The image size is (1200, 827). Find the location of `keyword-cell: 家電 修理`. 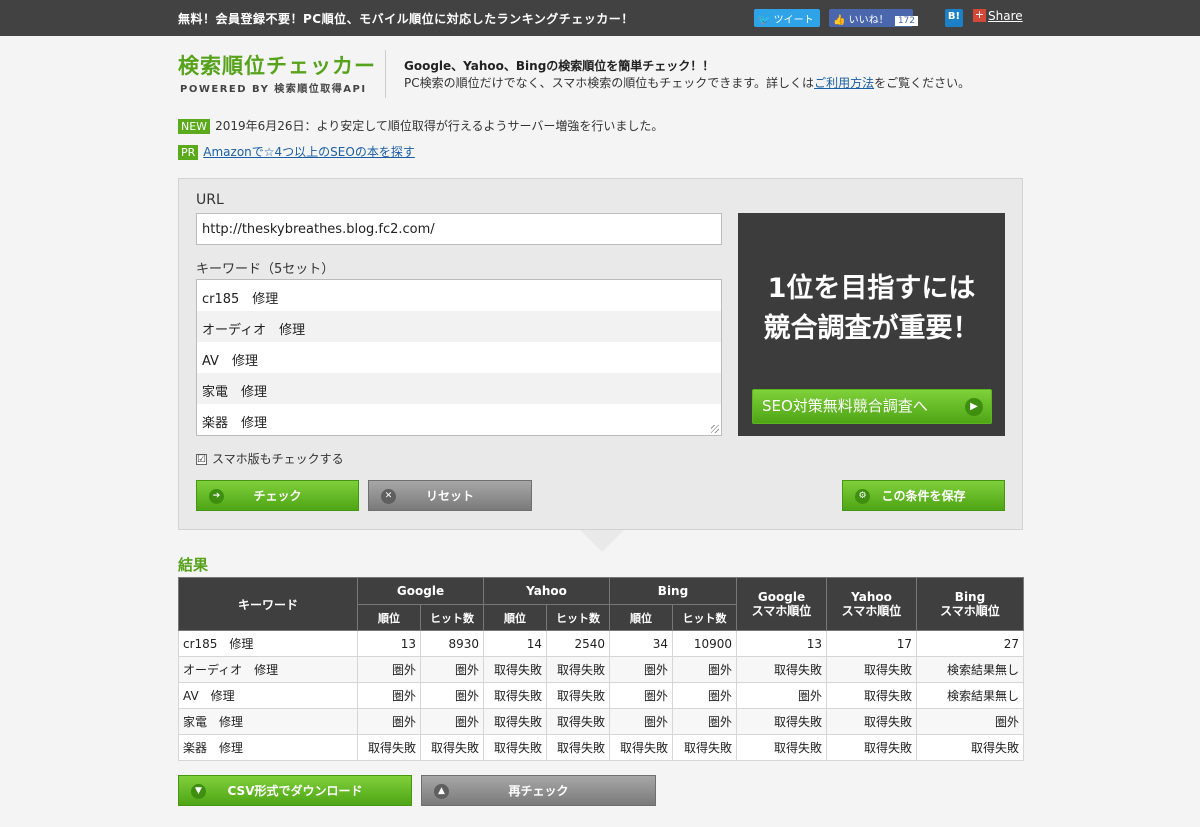

keyword-cell: 家電 修理 is located at coordinates (268, 721).